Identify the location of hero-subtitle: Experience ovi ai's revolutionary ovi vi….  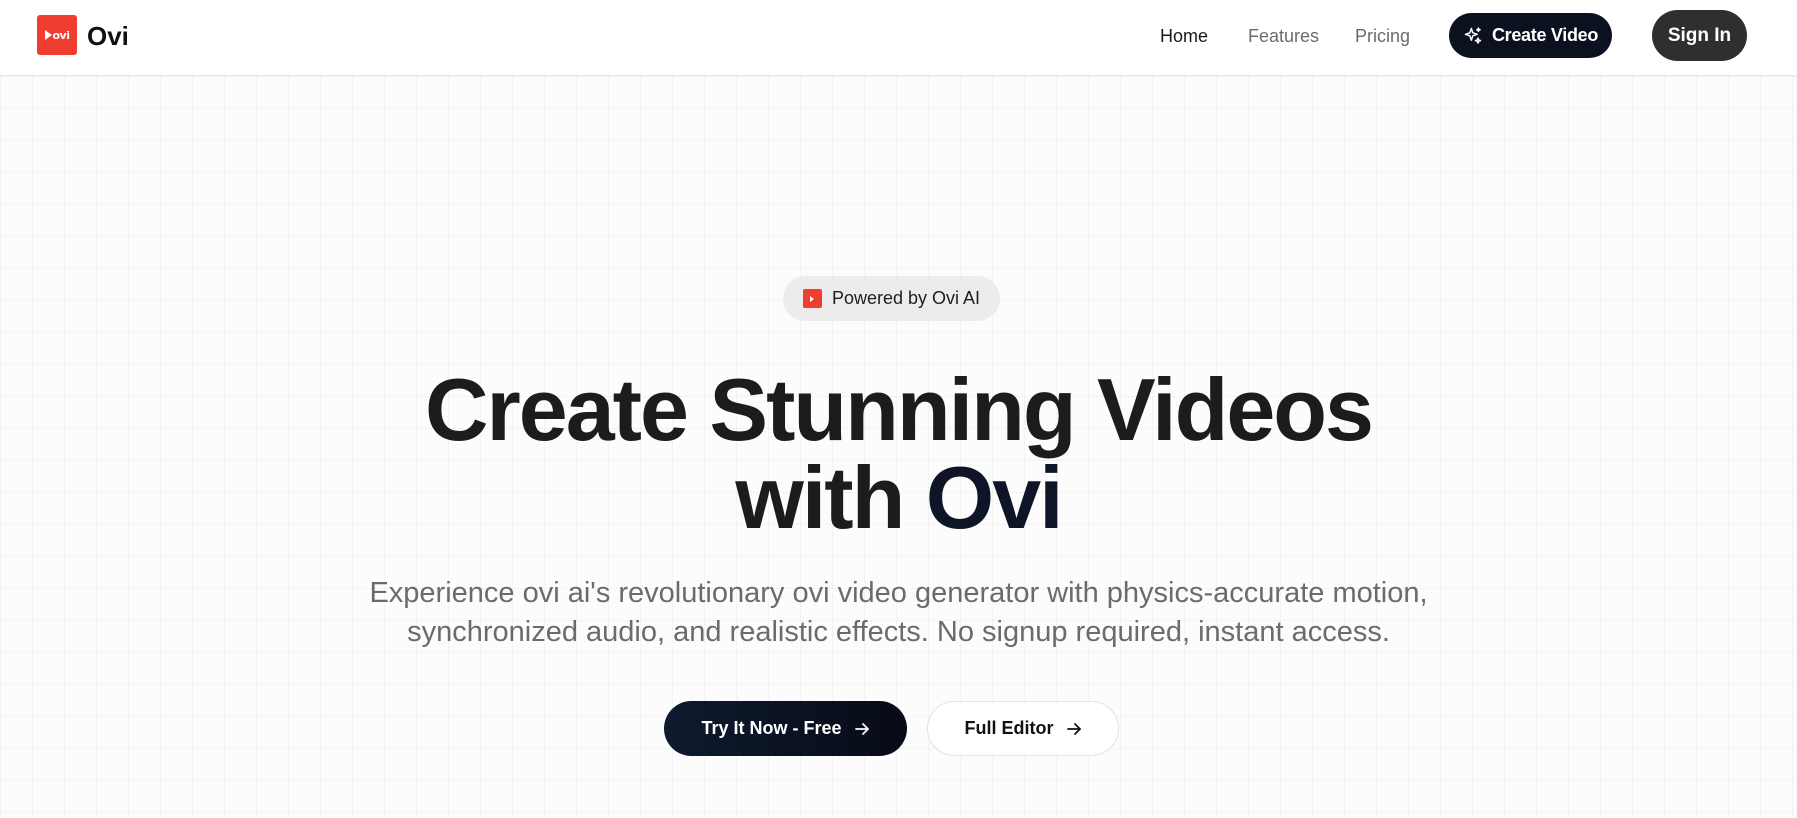
(898, 613).